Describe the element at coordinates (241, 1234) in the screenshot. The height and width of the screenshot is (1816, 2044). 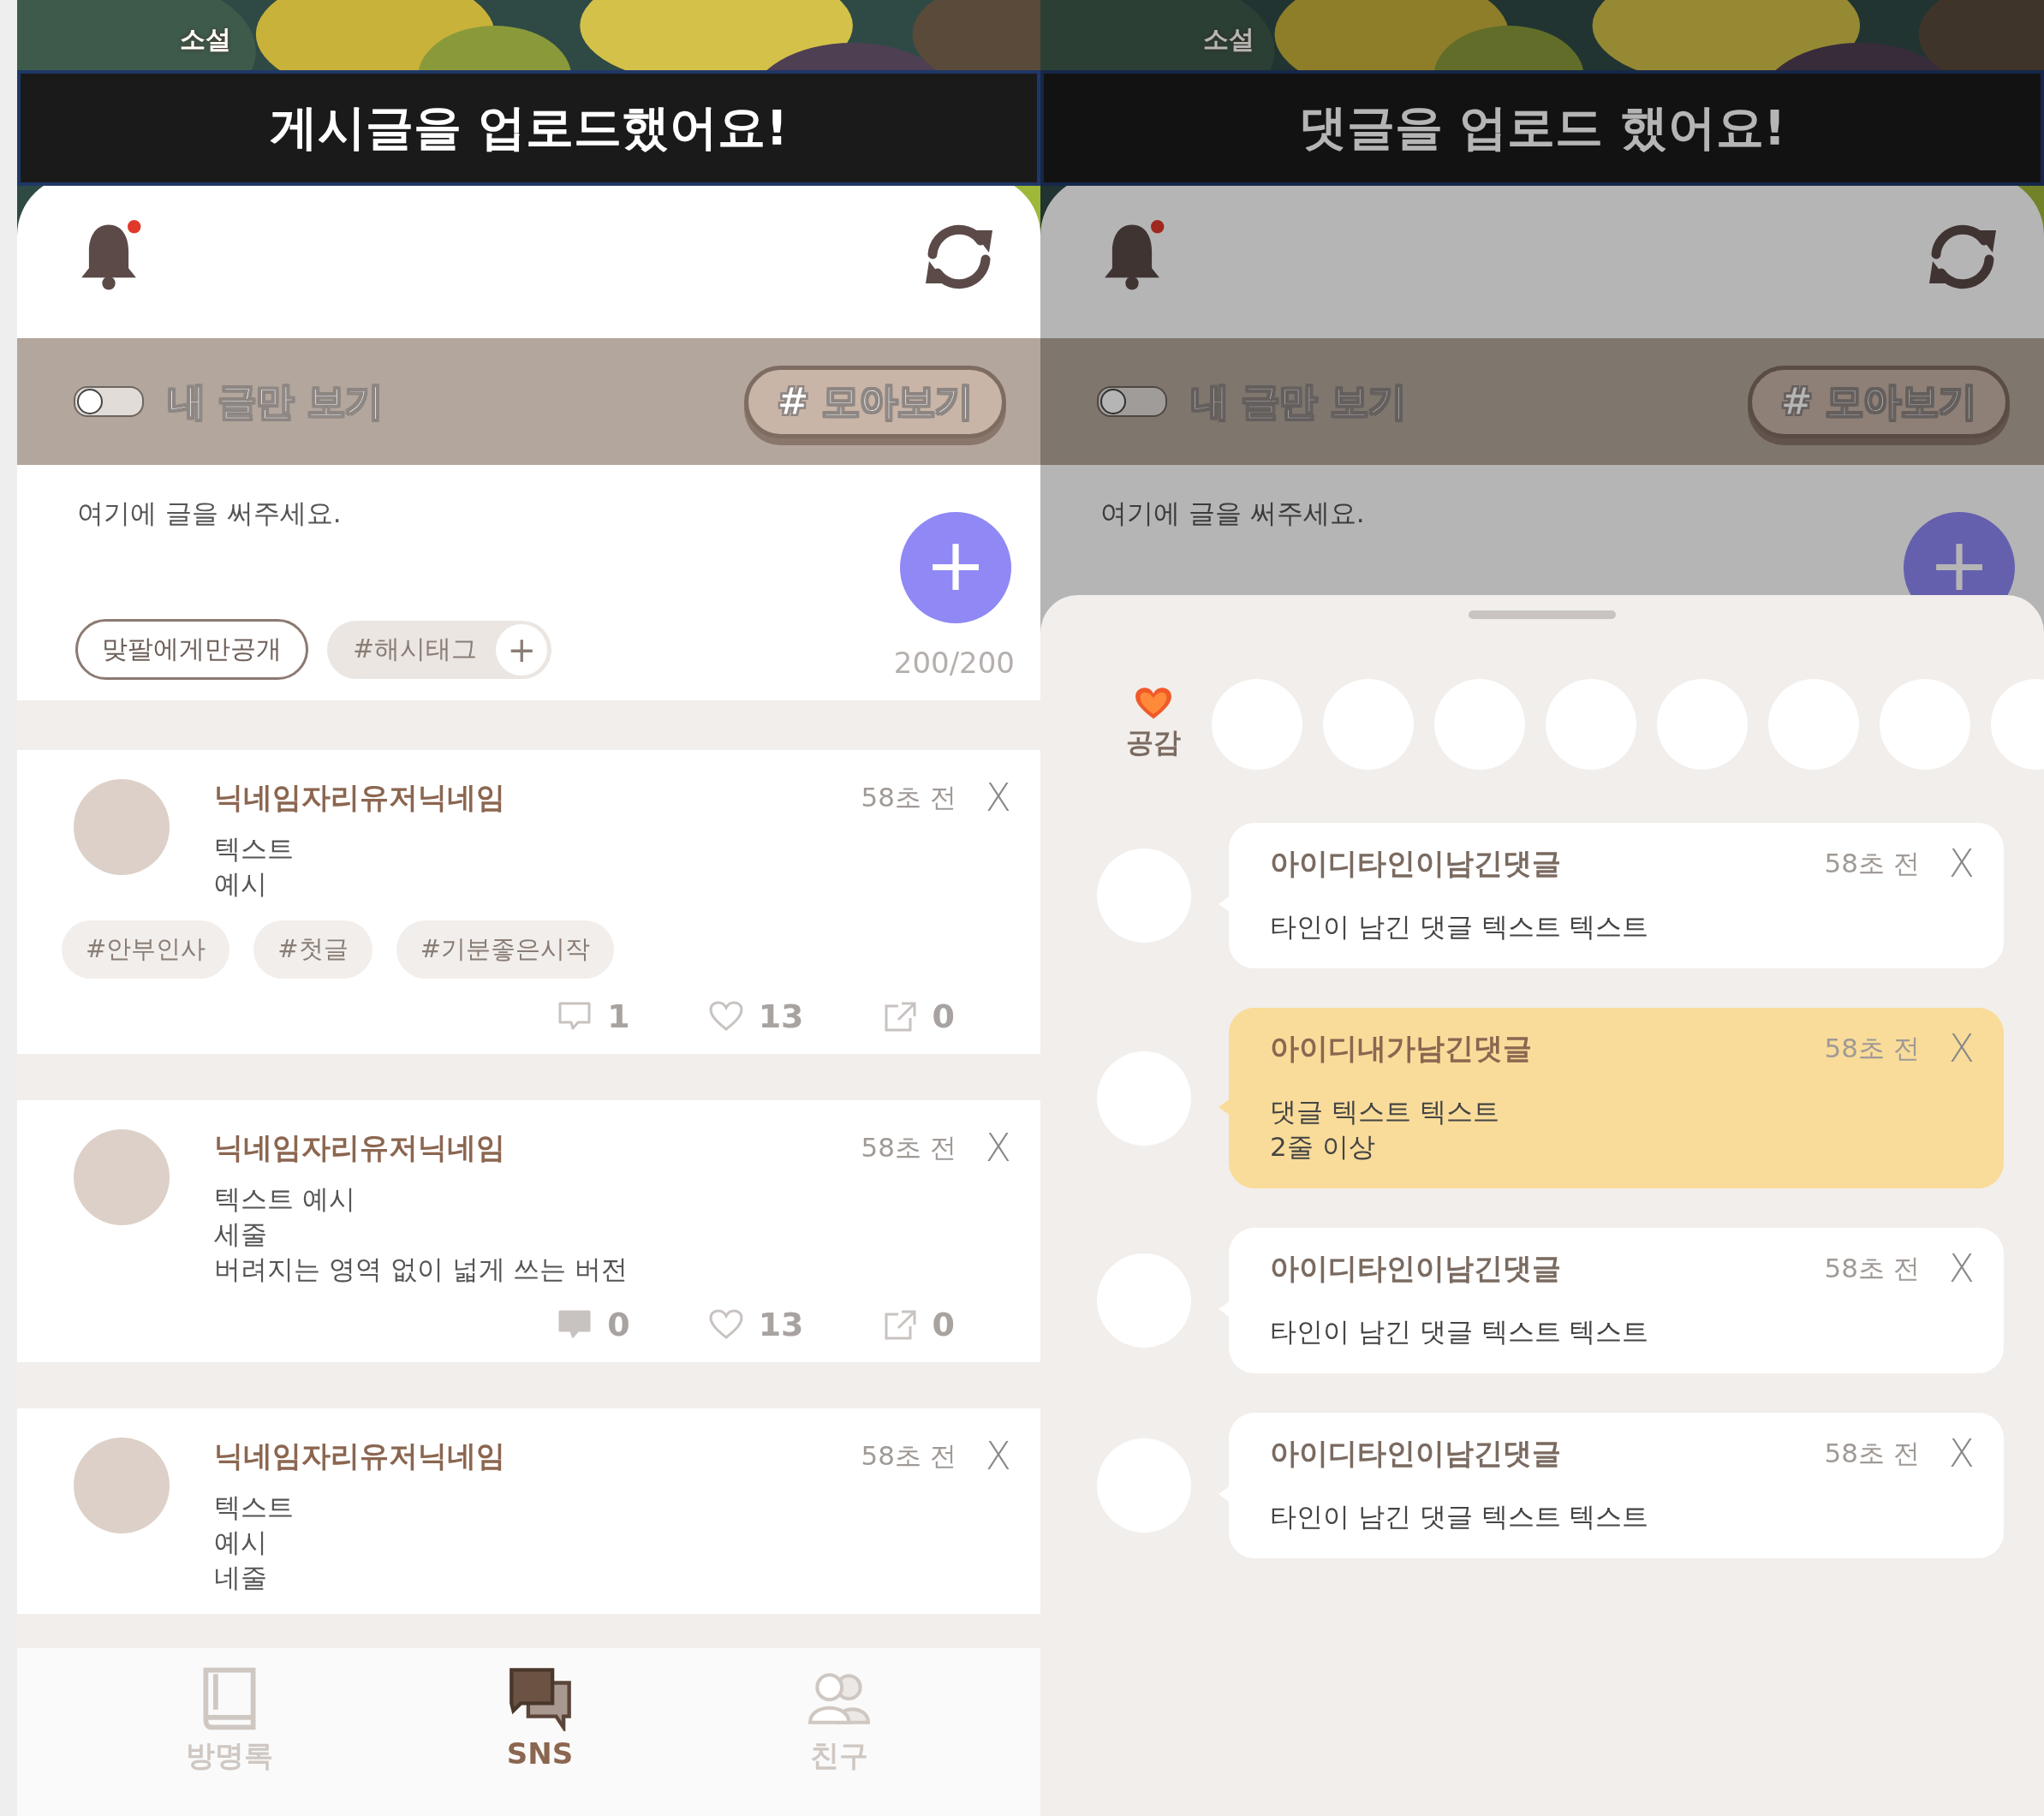
I see `post-text: 세줄` at that location.